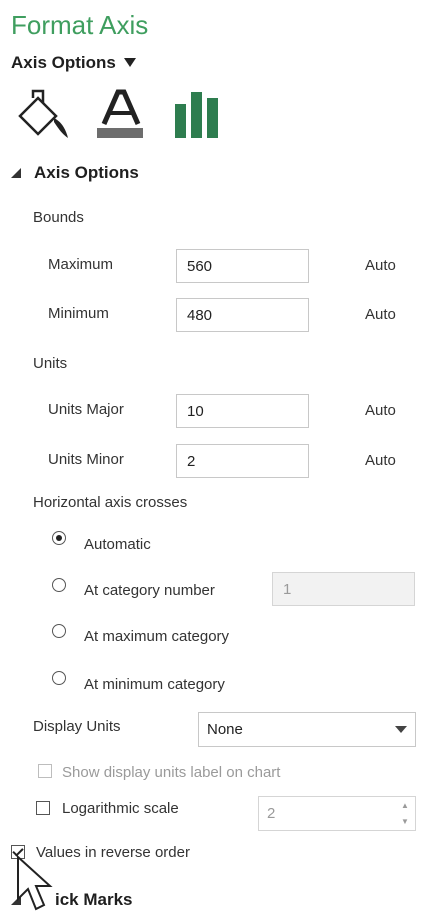 The width and height of the screenshot is (436, 915). Describe the element at coordinates (78, 313) in the screenshot. I see `minimum-label: Minimum` at that location.